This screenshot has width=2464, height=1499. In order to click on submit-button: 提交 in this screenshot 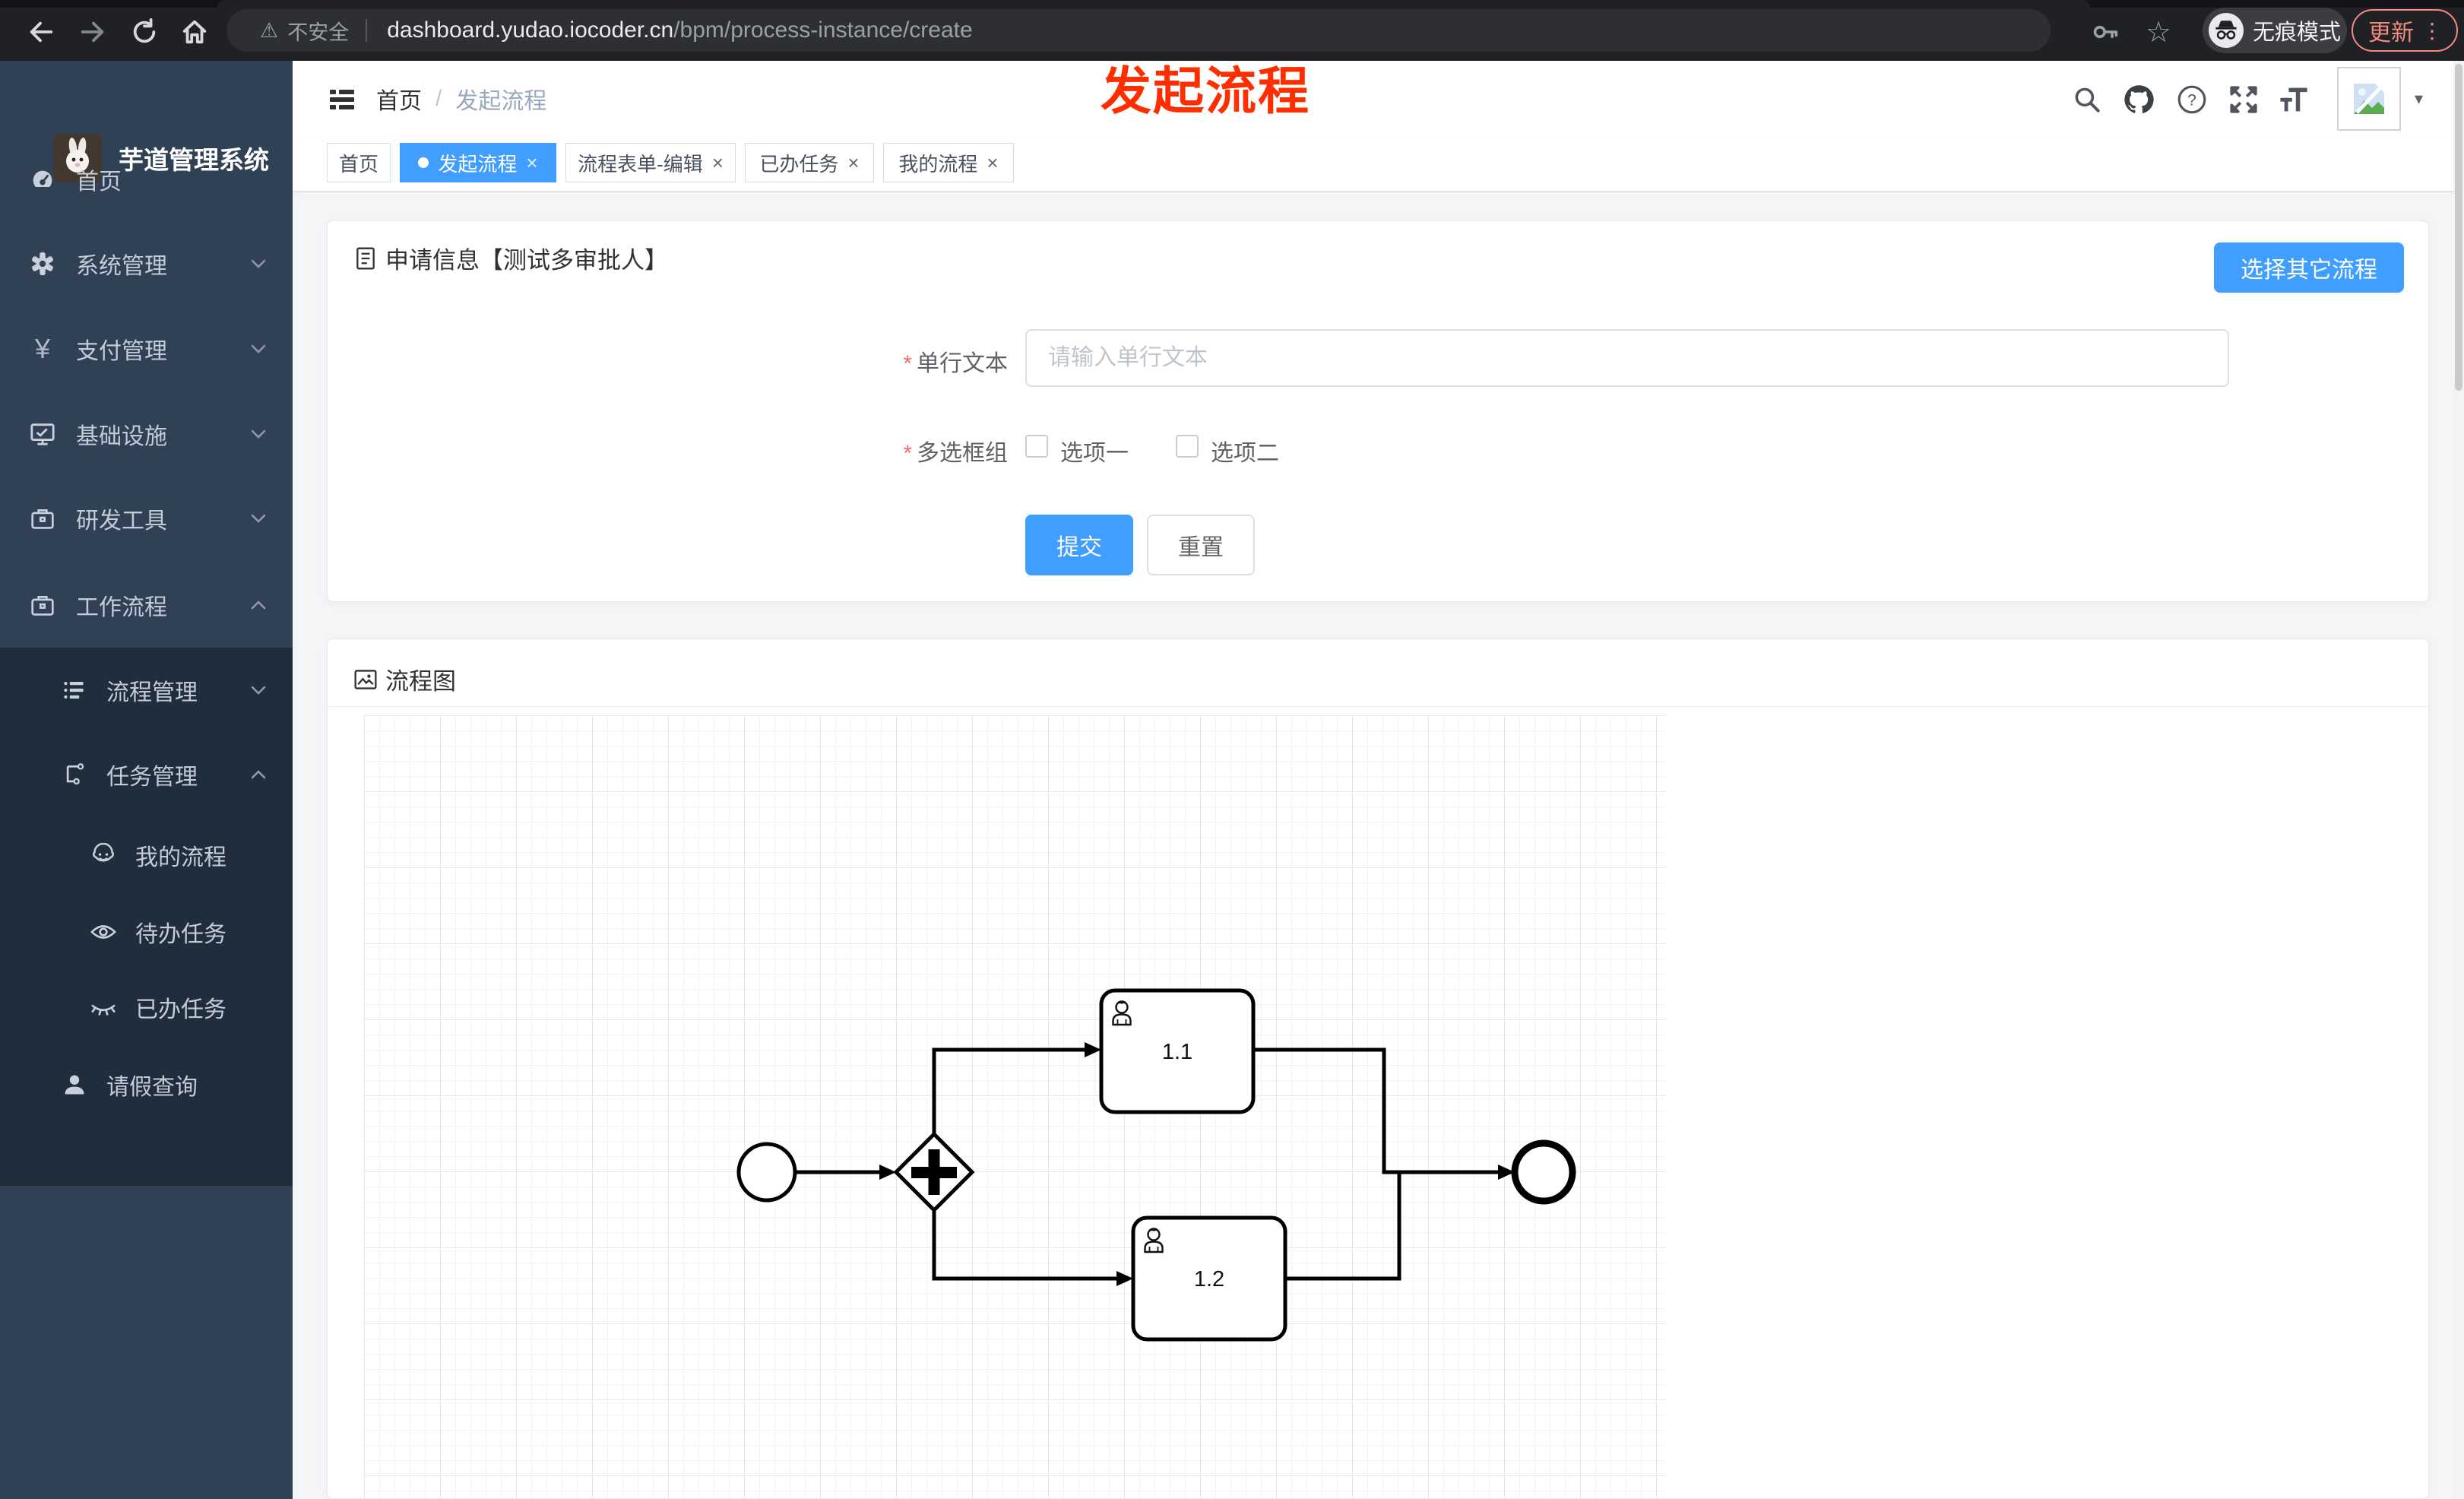, I will do `click(1079, 545)`.